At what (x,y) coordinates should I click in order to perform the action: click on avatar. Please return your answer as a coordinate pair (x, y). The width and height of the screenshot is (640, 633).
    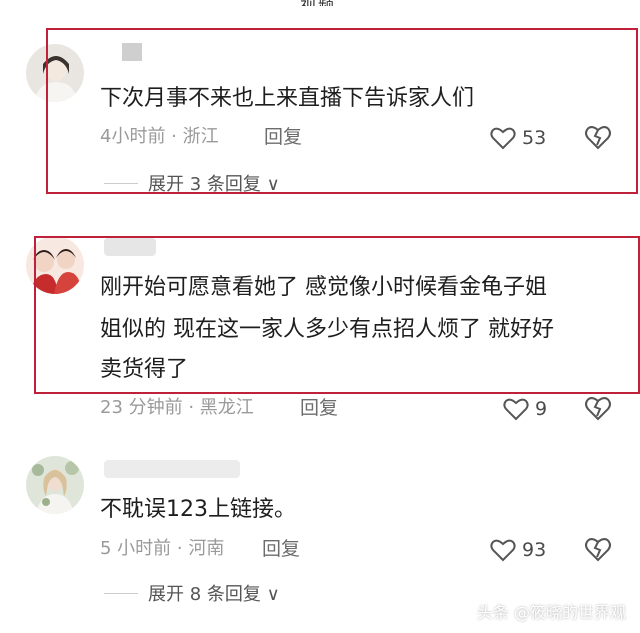
    Looking at the image, I should click on (55, 485).